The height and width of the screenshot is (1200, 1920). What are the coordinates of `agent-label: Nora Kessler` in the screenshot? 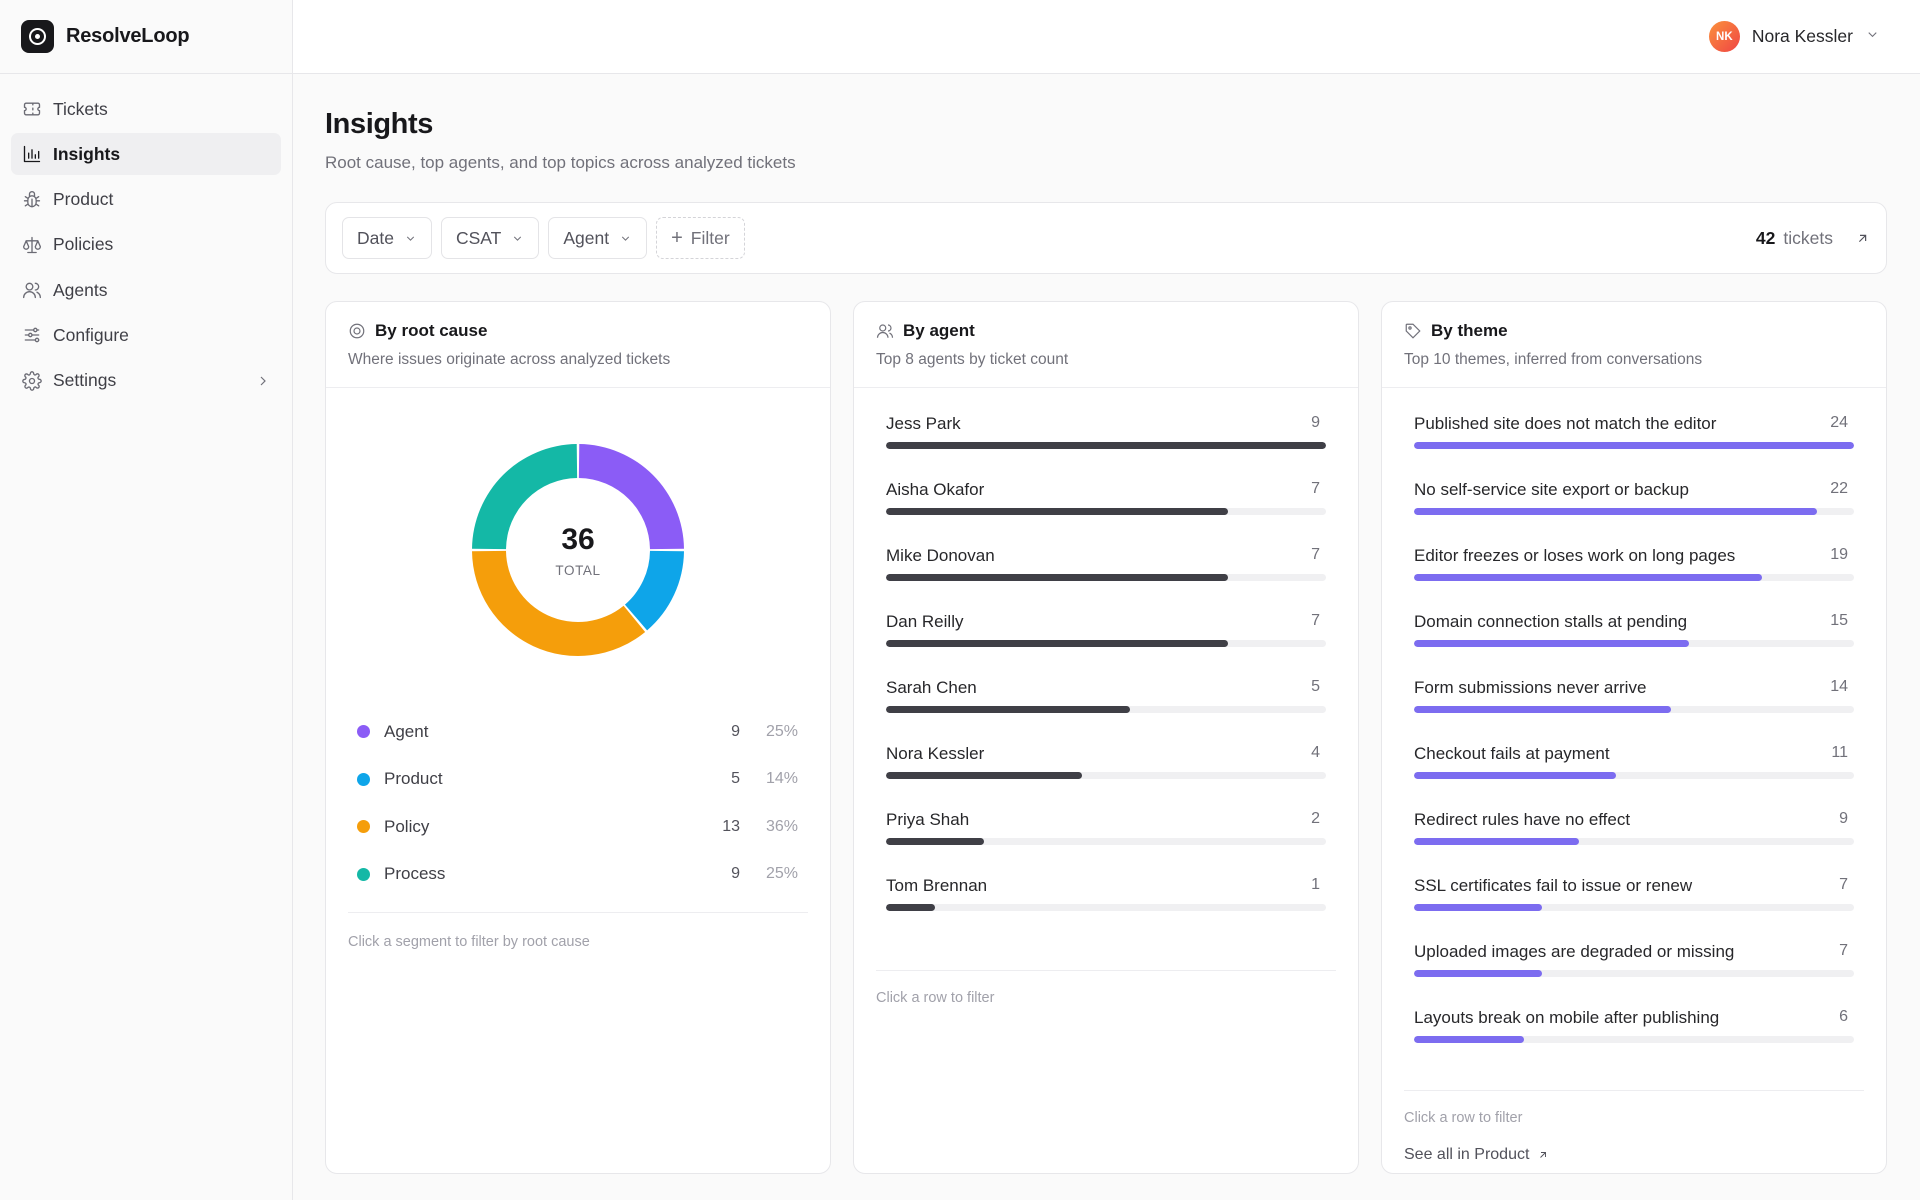 It's located at (935, 753).